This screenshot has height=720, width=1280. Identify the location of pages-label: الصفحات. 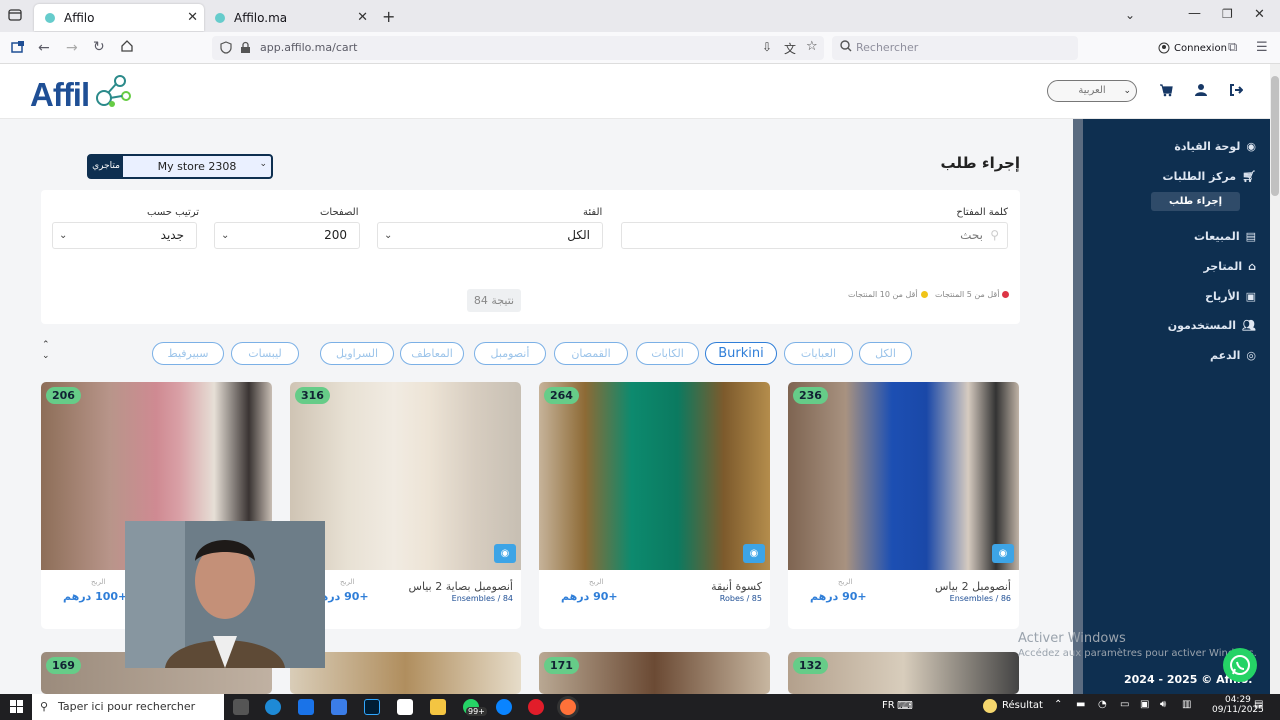
(339, 212).